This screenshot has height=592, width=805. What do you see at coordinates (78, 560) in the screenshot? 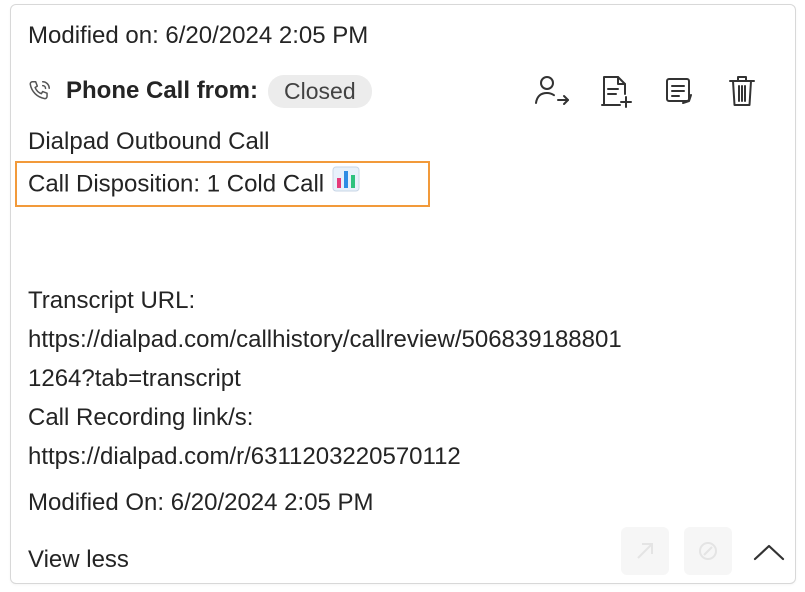
I see `view-less-link: View less` at bounding box center [78, 560].